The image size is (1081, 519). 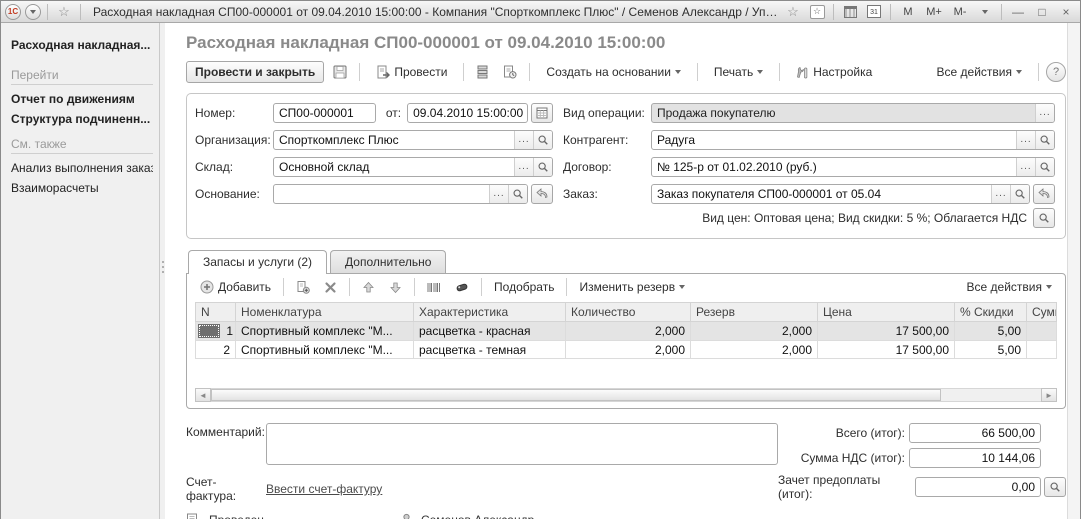 What do you see at coordinates (360, 72) in the screenshot?
I see `divider` at bounding box center [360, 72].